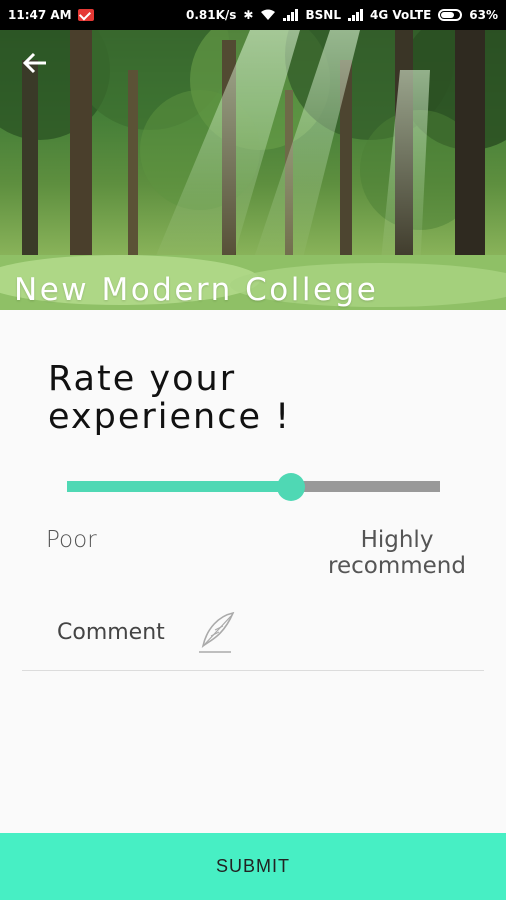  What do you see at coordinates (211, 15) in the screenshot?
I see `network-speed: 0.81K/s` at bounding box center [211, 15].